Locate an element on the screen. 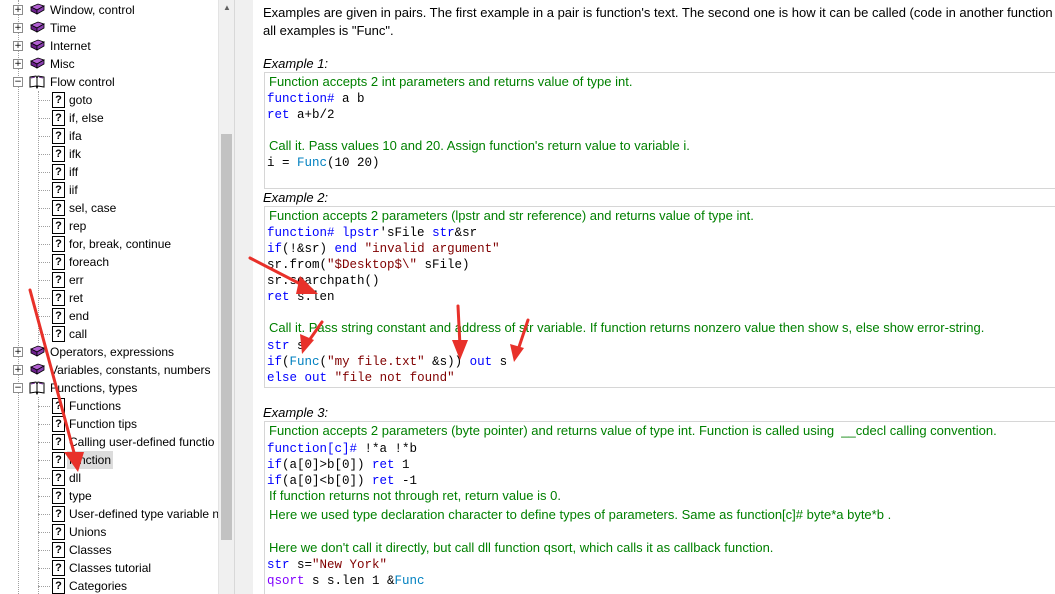 Image resolution: width=1055 pixels, height=594 pixels. tree-item-function-tips: ? Function tips is located at coordinates (109, 424).